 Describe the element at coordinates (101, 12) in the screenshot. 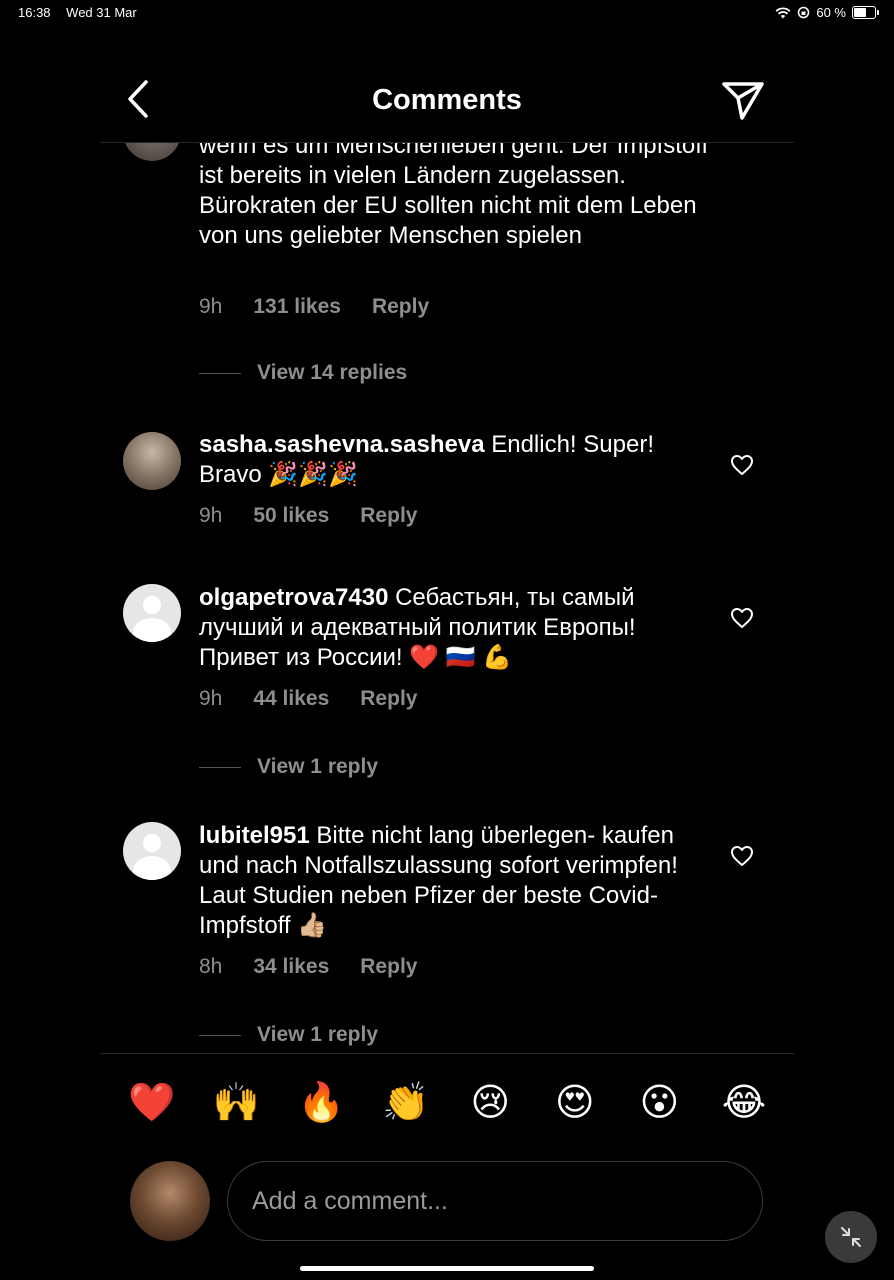

I see `status-date: Wed 31 Mar` at that location.